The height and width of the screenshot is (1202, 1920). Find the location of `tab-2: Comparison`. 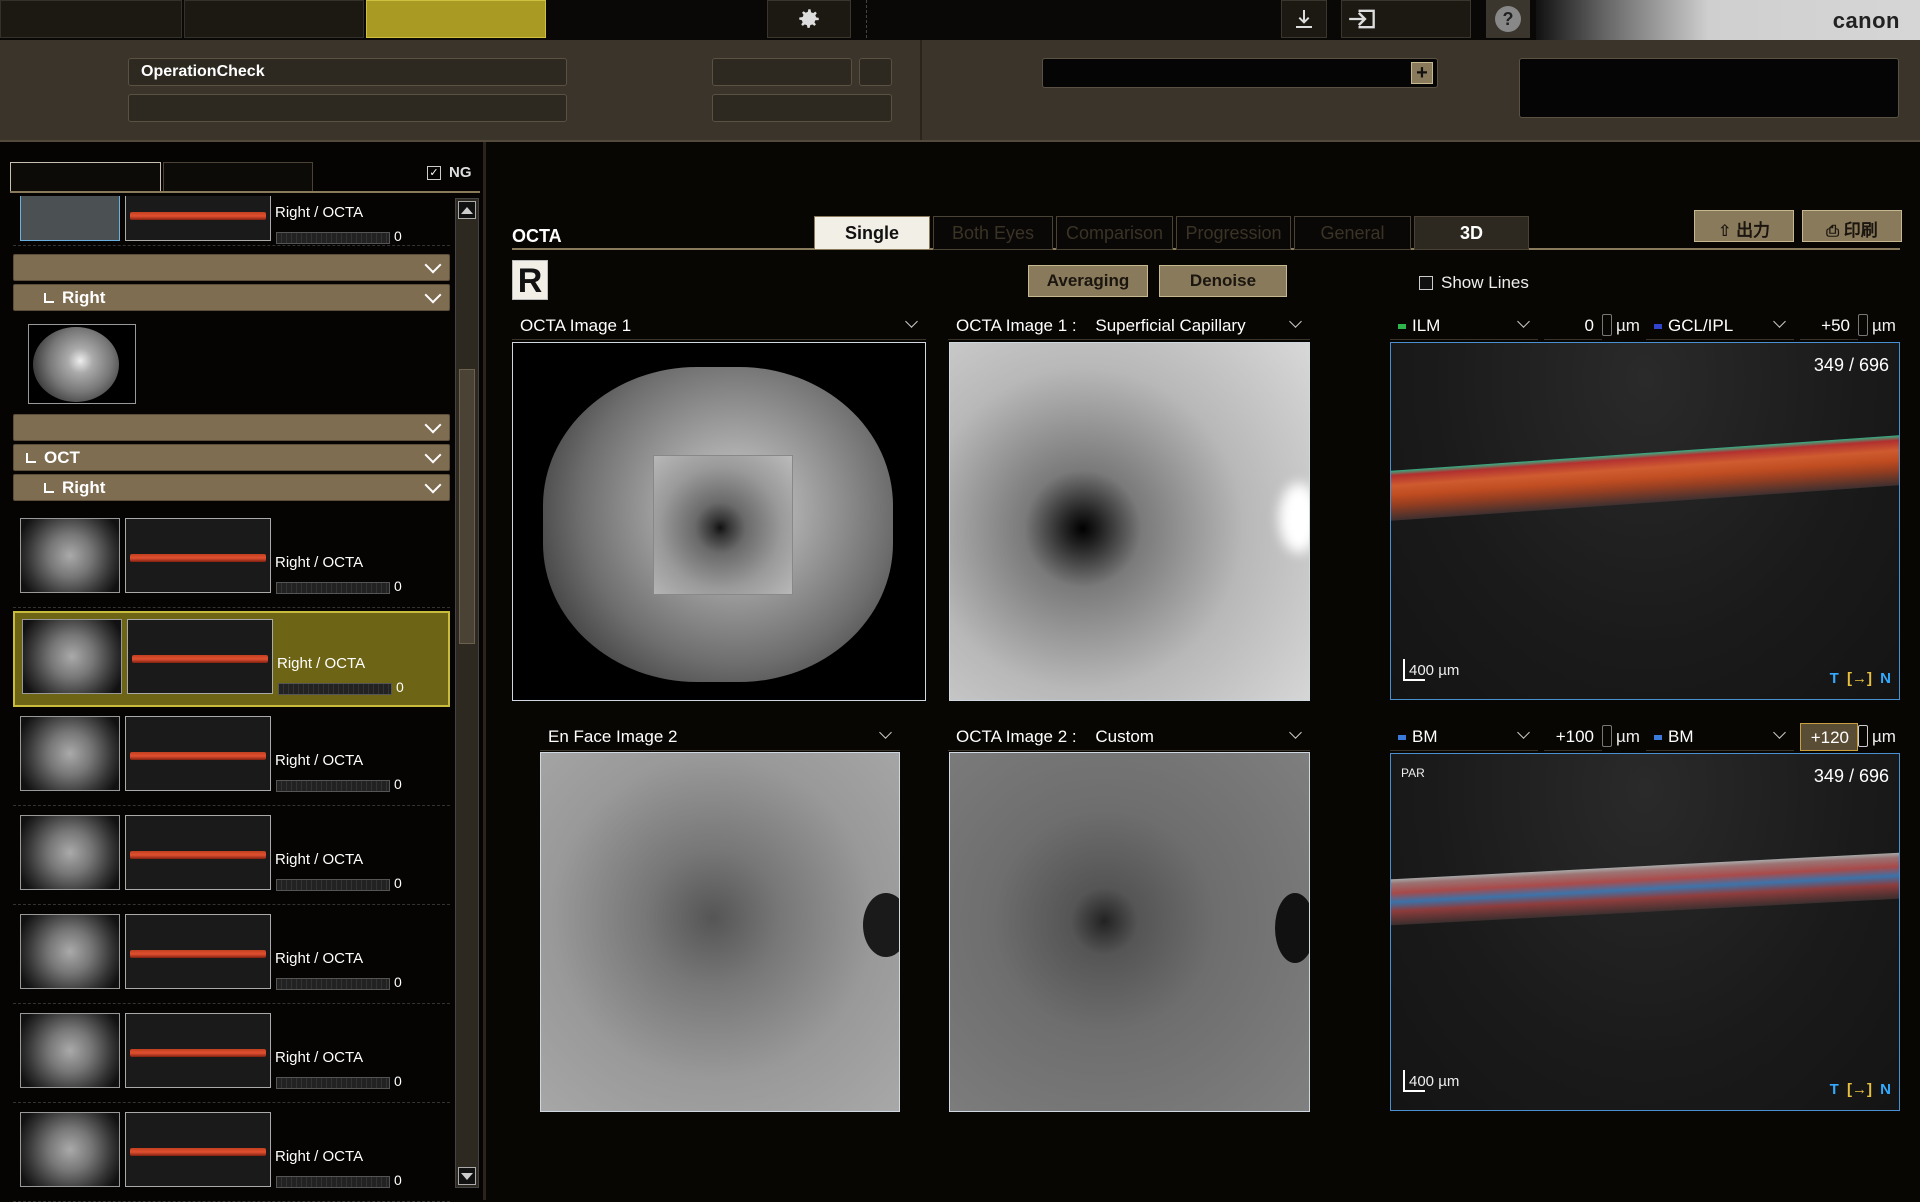

tab-2: Comparison is located at coordinates (1114, 233).